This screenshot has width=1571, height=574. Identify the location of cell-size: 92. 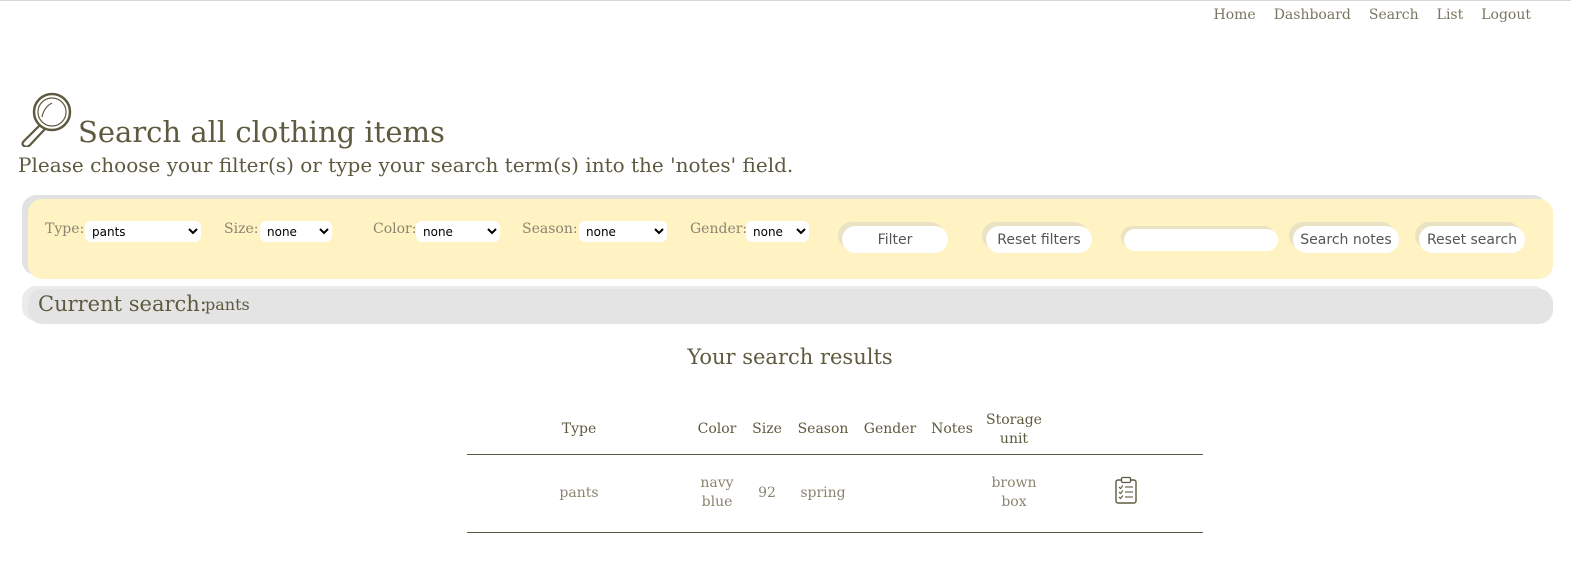
(767, 493).